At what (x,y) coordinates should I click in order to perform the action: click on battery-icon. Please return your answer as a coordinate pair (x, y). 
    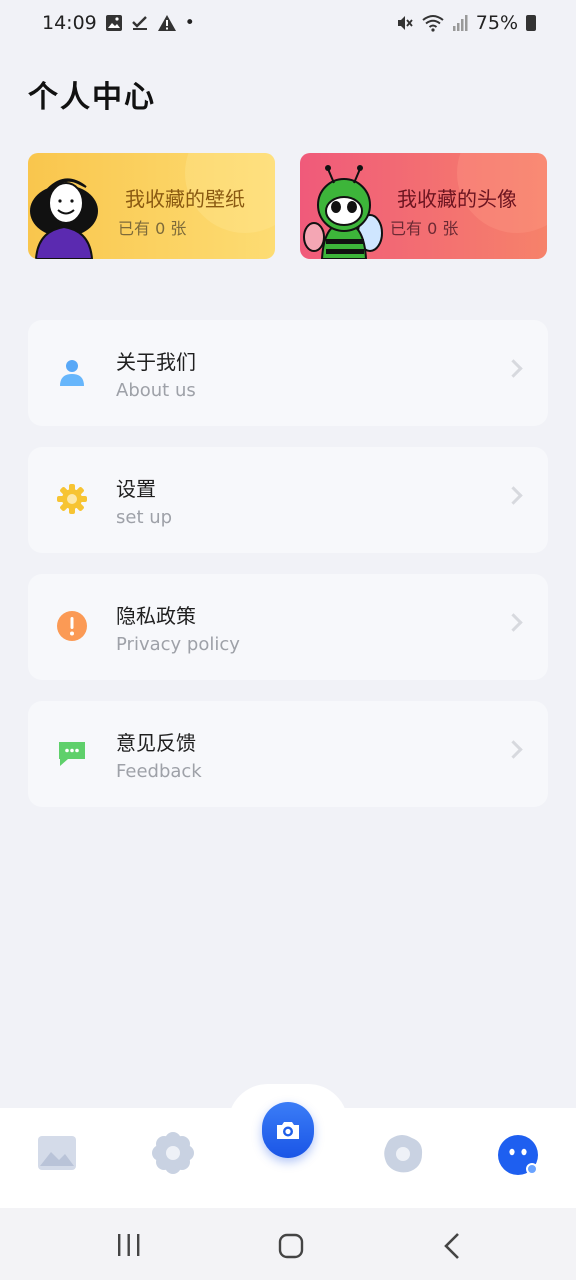
    Looking at the image, I should click on (531, 23).